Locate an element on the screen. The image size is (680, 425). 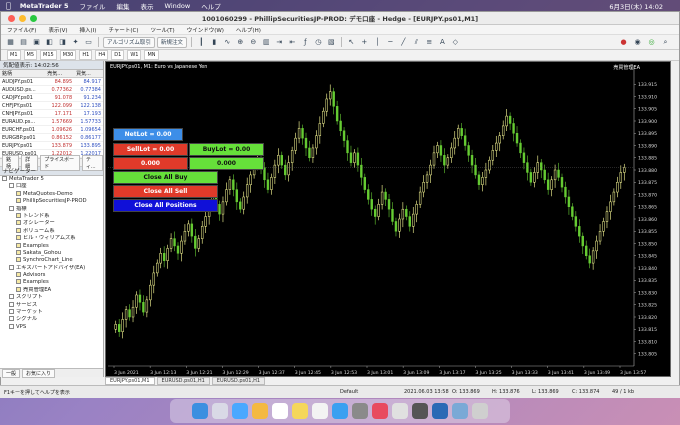
tree-item: シグナル is located at coordinates (52, 319).